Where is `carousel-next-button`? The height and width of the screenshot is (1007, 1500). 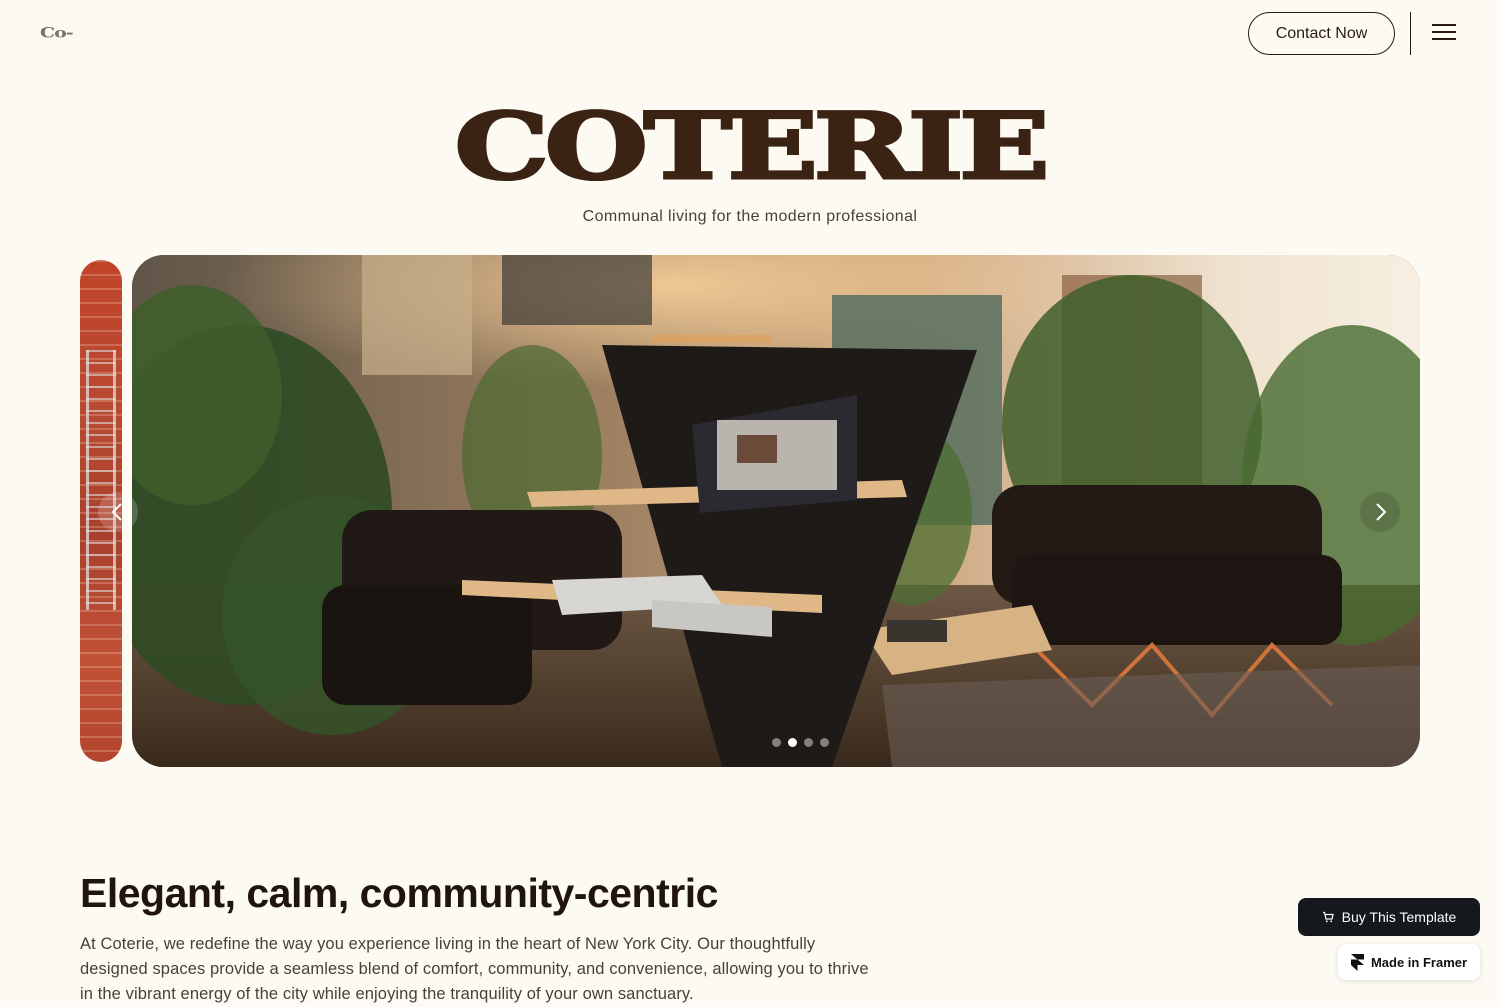
carousel-next-button is located at coordinates (1380, 512).